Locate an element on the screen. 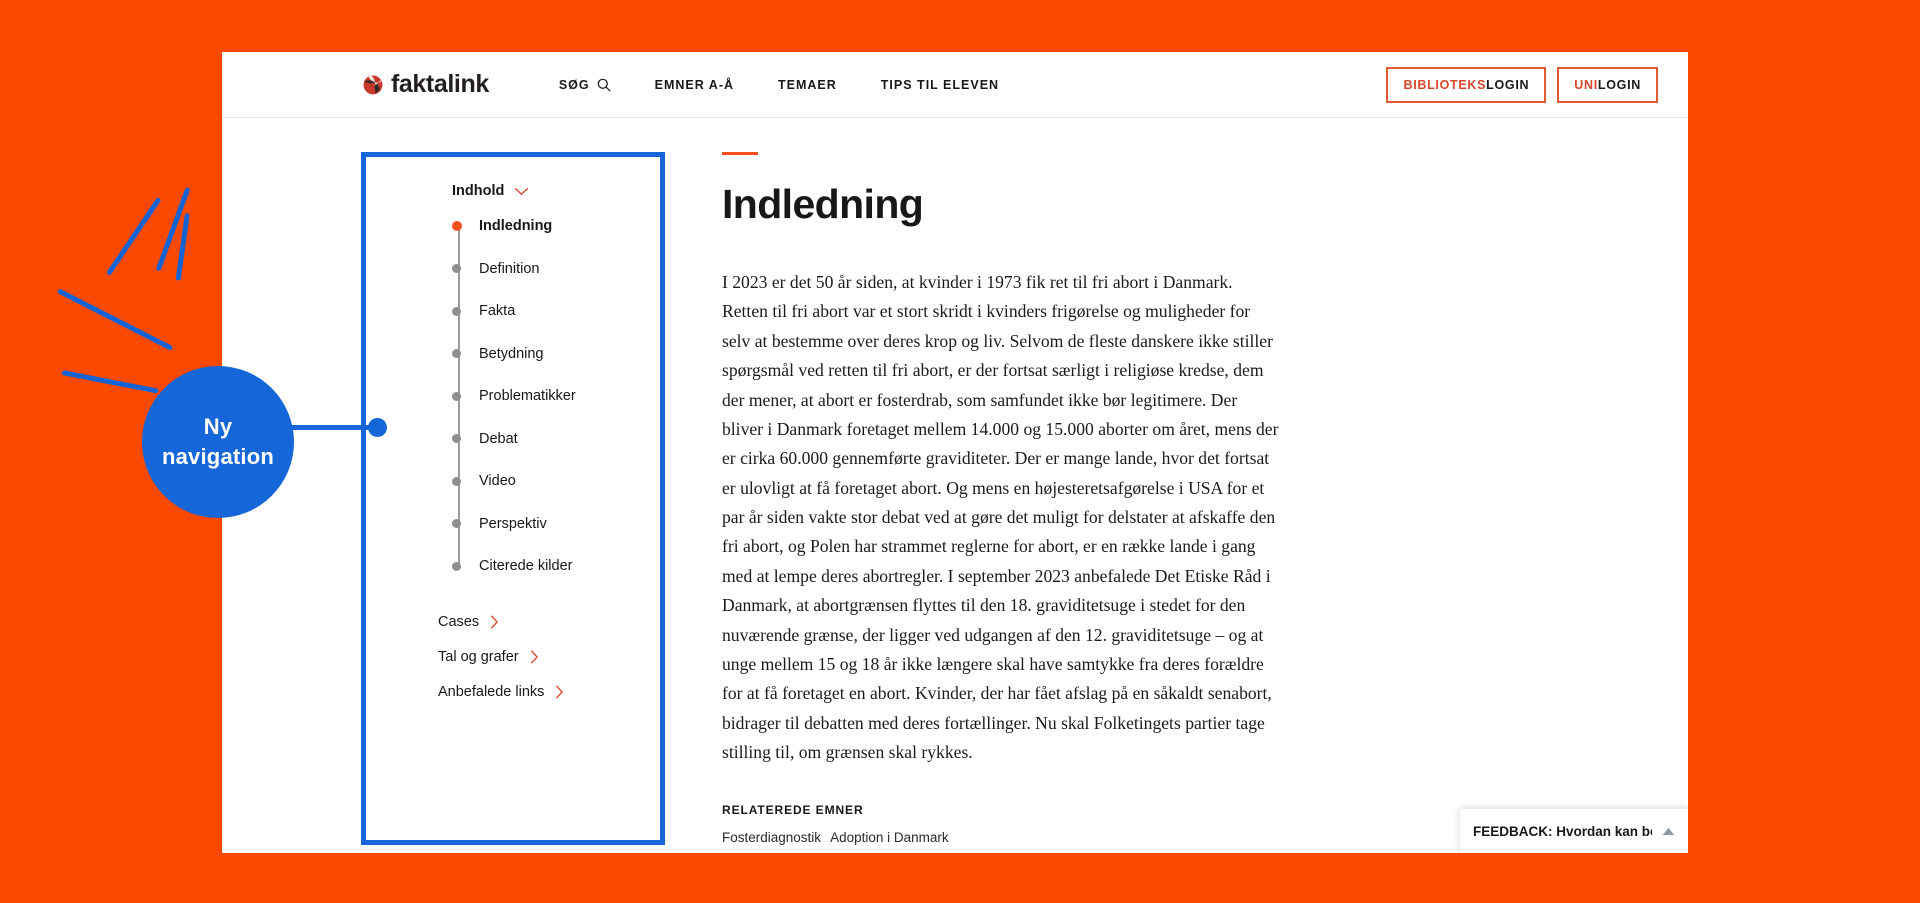 The height and width of the screenshot is (903, 1920). toc-item-label: Debat is located at coordinates (498, 438).